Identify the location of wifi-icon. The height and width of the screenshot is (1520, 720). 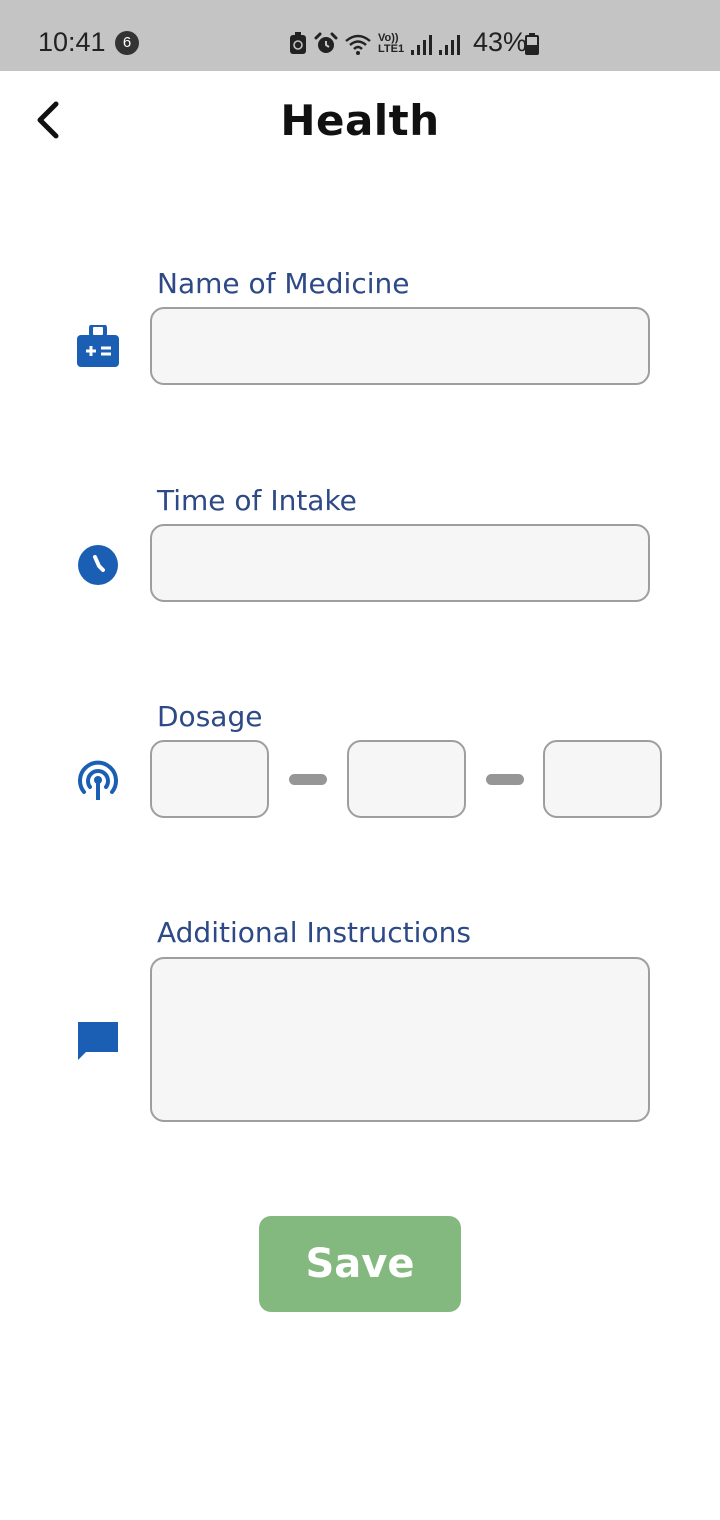
(358, 44).